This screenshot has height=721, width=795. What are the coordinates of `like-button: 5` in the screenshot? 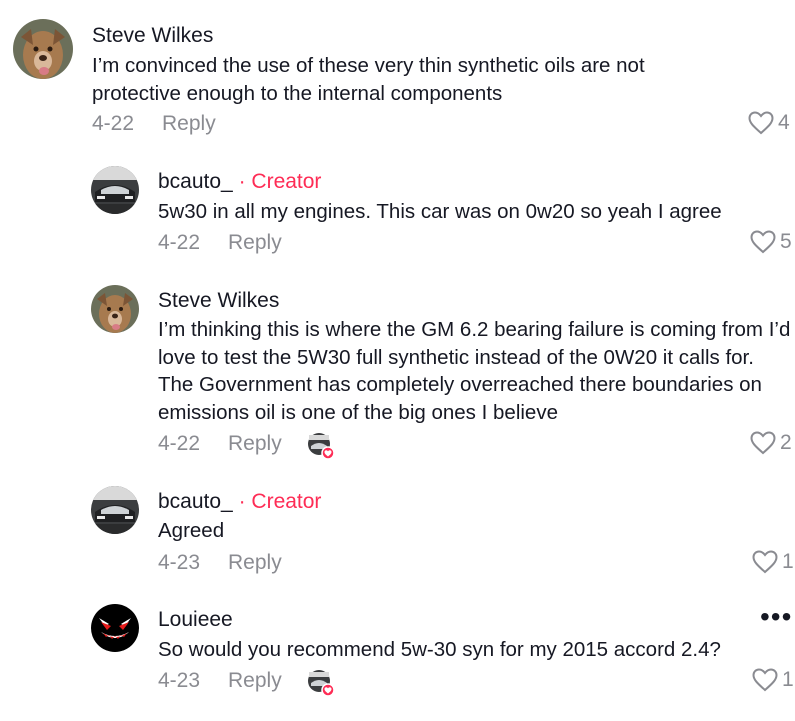 It's located at (771, 242).